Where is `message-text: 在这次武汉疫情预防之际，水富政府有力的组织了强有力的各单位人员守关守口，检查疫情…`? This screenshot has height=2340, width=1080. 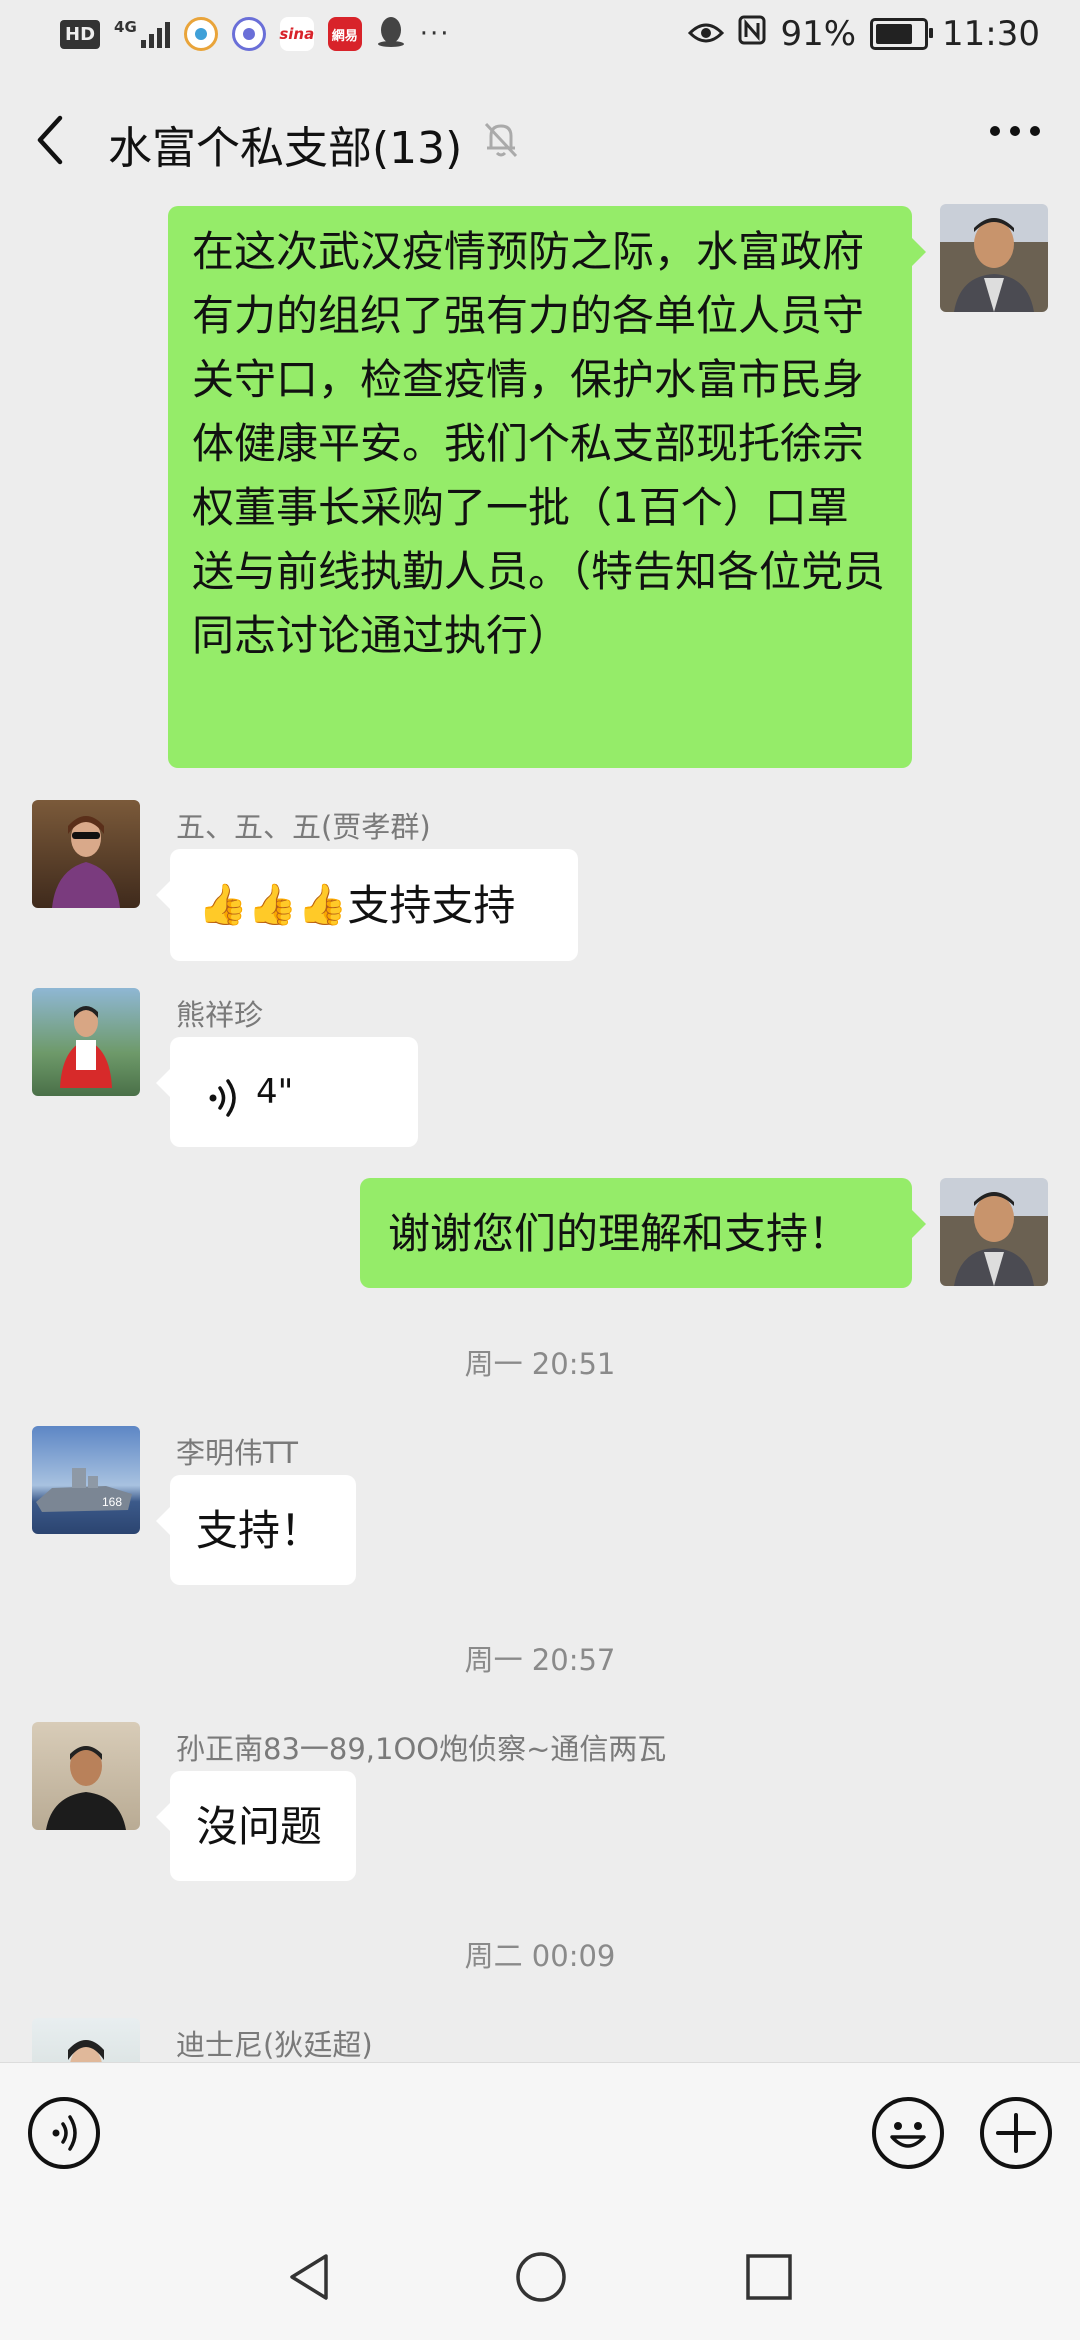 message-text: 在这次武汉疫情预防之际，水富政府有力的组织了强有力的各单位人员守关守口，检查疫情… is located at coordinates (539, 443).